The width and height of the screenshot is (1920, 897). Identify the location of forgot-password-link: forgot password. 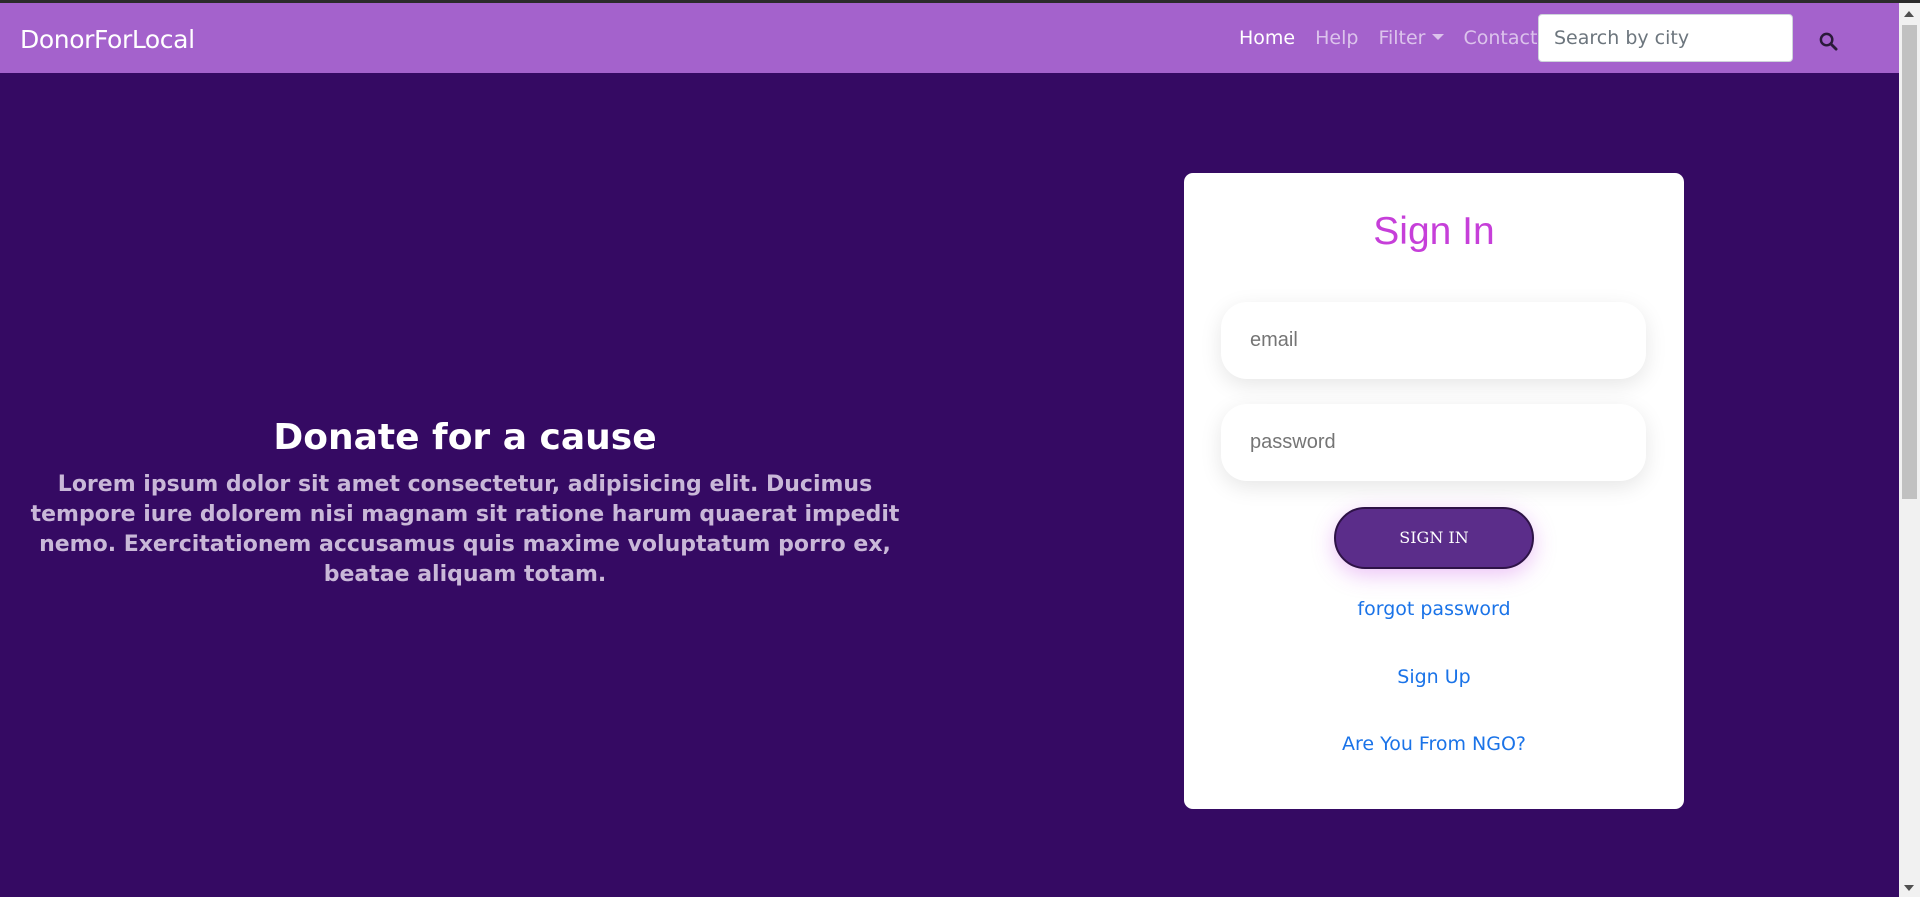
(1434, 609).